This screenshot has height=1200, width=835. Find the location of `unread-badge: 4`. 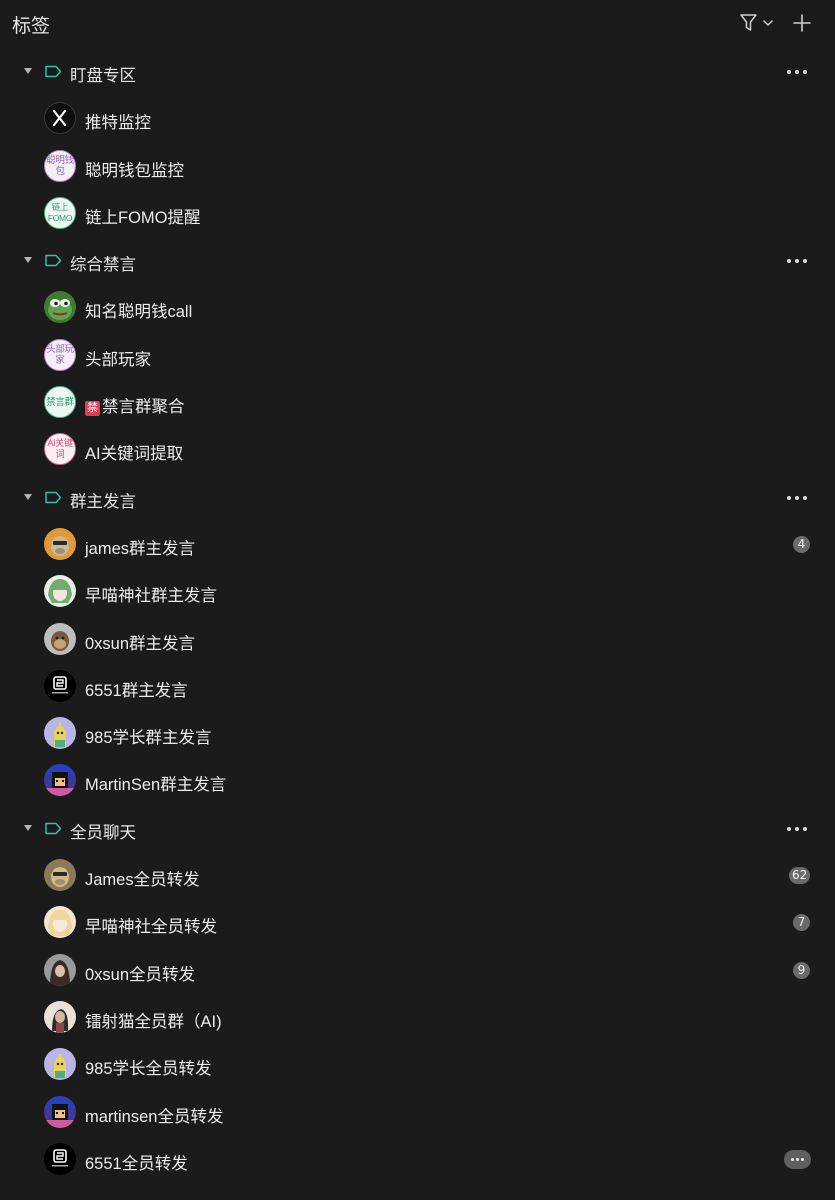

unread-badge: 4 is located at coordinates (801, 544).